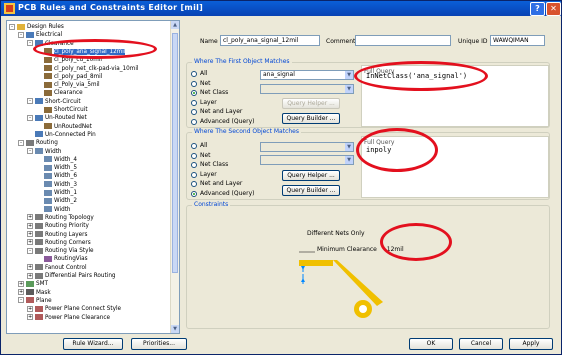 The image size is (562, 355). I want to click on ok-button: OK, so click(431, 344).